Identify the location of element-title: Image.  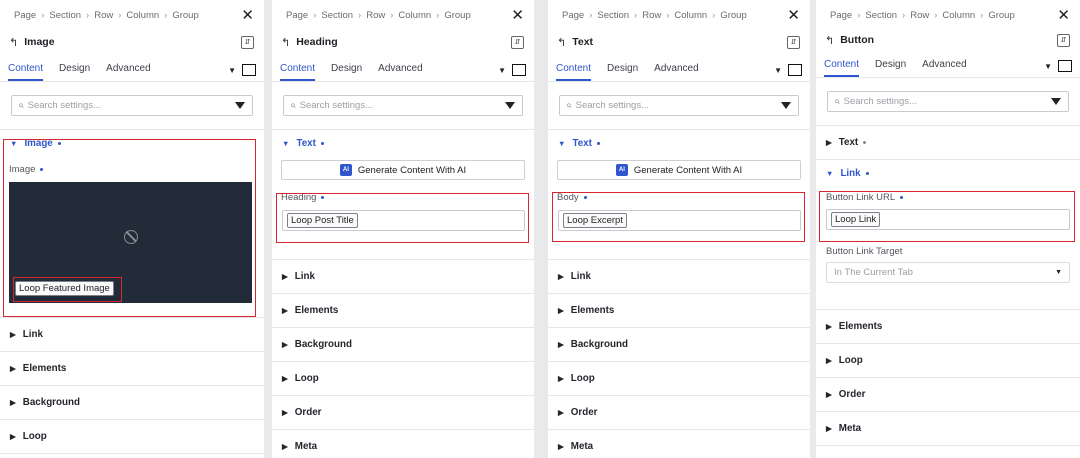
(39, 42).